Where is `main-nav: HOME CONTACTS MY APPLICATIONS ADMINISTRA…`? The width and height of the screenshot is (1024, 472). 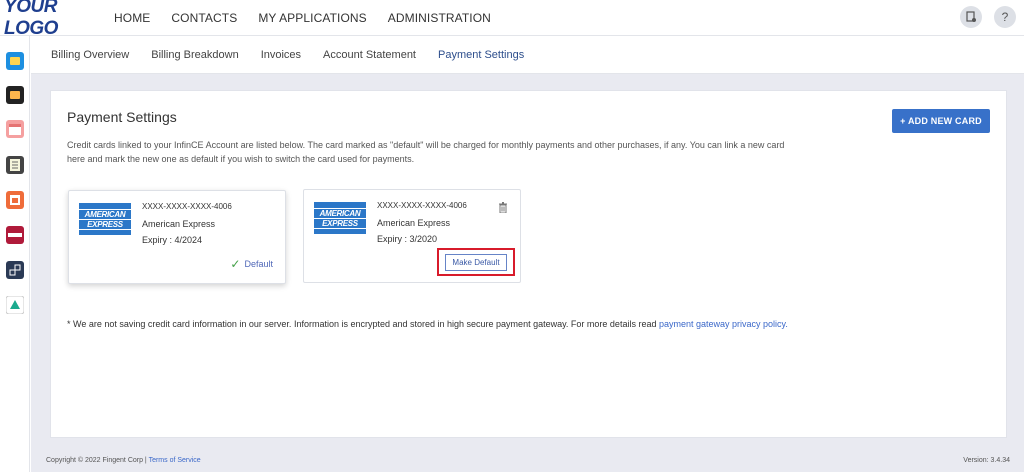
main-nav: HOME CONTACTS MY APPLICATIONS ADMINISTRA… is located at coordinates (313, 18).